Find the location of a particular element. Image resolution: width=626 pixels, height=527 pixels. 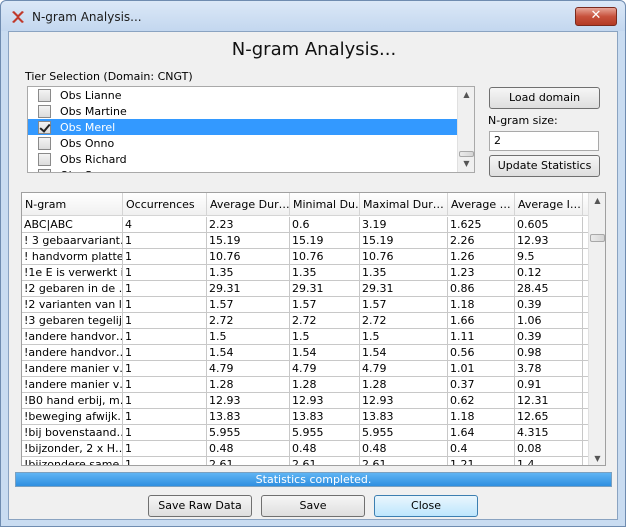

table-cell: 10.76 is located at coordinates (325, 257).